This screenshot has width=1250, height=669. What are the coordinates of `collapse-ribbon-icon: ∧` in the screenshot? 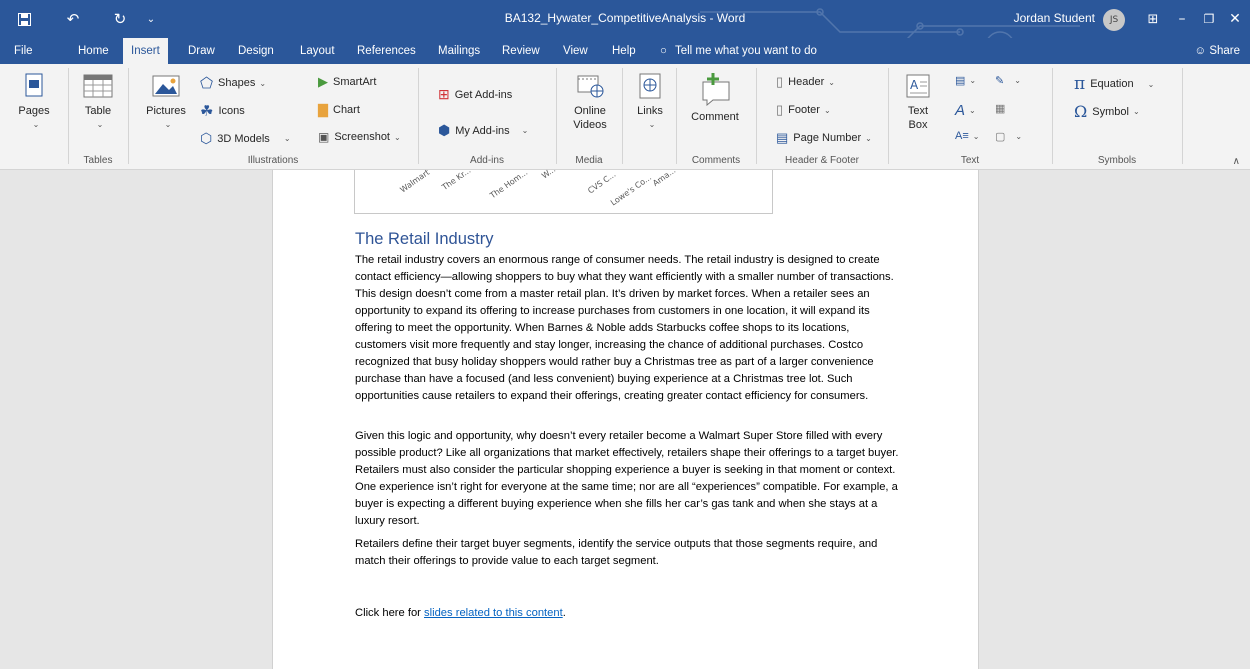 It's located at (1236, 161).